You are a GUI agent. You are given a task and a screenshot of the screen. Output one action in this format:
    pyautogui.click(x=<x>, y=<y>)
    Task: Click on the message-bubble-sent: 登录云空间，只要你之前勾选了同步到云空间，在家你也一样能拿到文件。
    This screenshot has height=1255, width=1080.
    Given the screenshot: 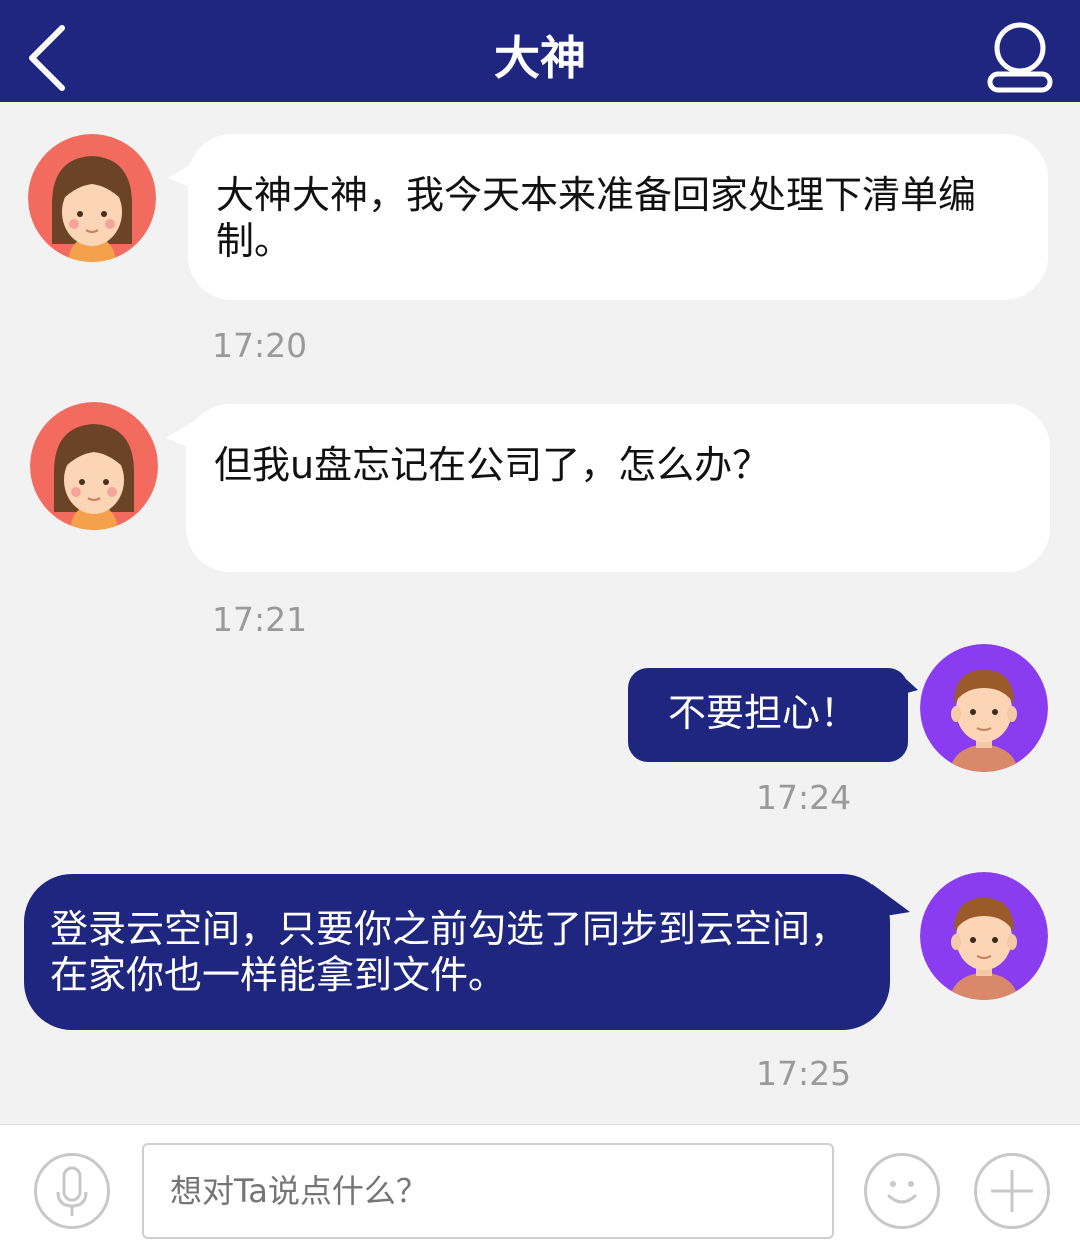 What is the action you would take?
    pyautogui.click(x=457, y=952)
    